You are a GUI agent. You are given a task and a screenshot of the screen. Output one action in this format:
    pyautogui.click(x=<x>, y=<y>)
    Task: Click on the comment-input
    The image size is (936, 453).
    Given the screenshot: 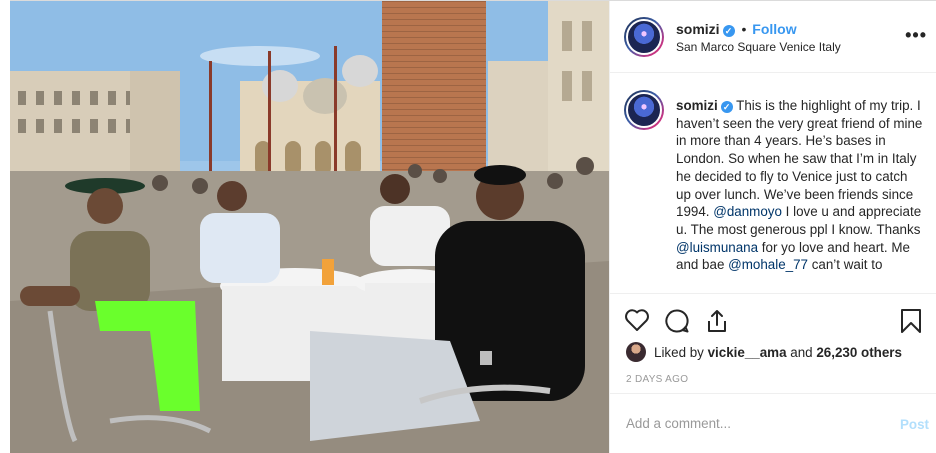 What is the action you would take?
    pyautogui.click(x=751, y=423)
    